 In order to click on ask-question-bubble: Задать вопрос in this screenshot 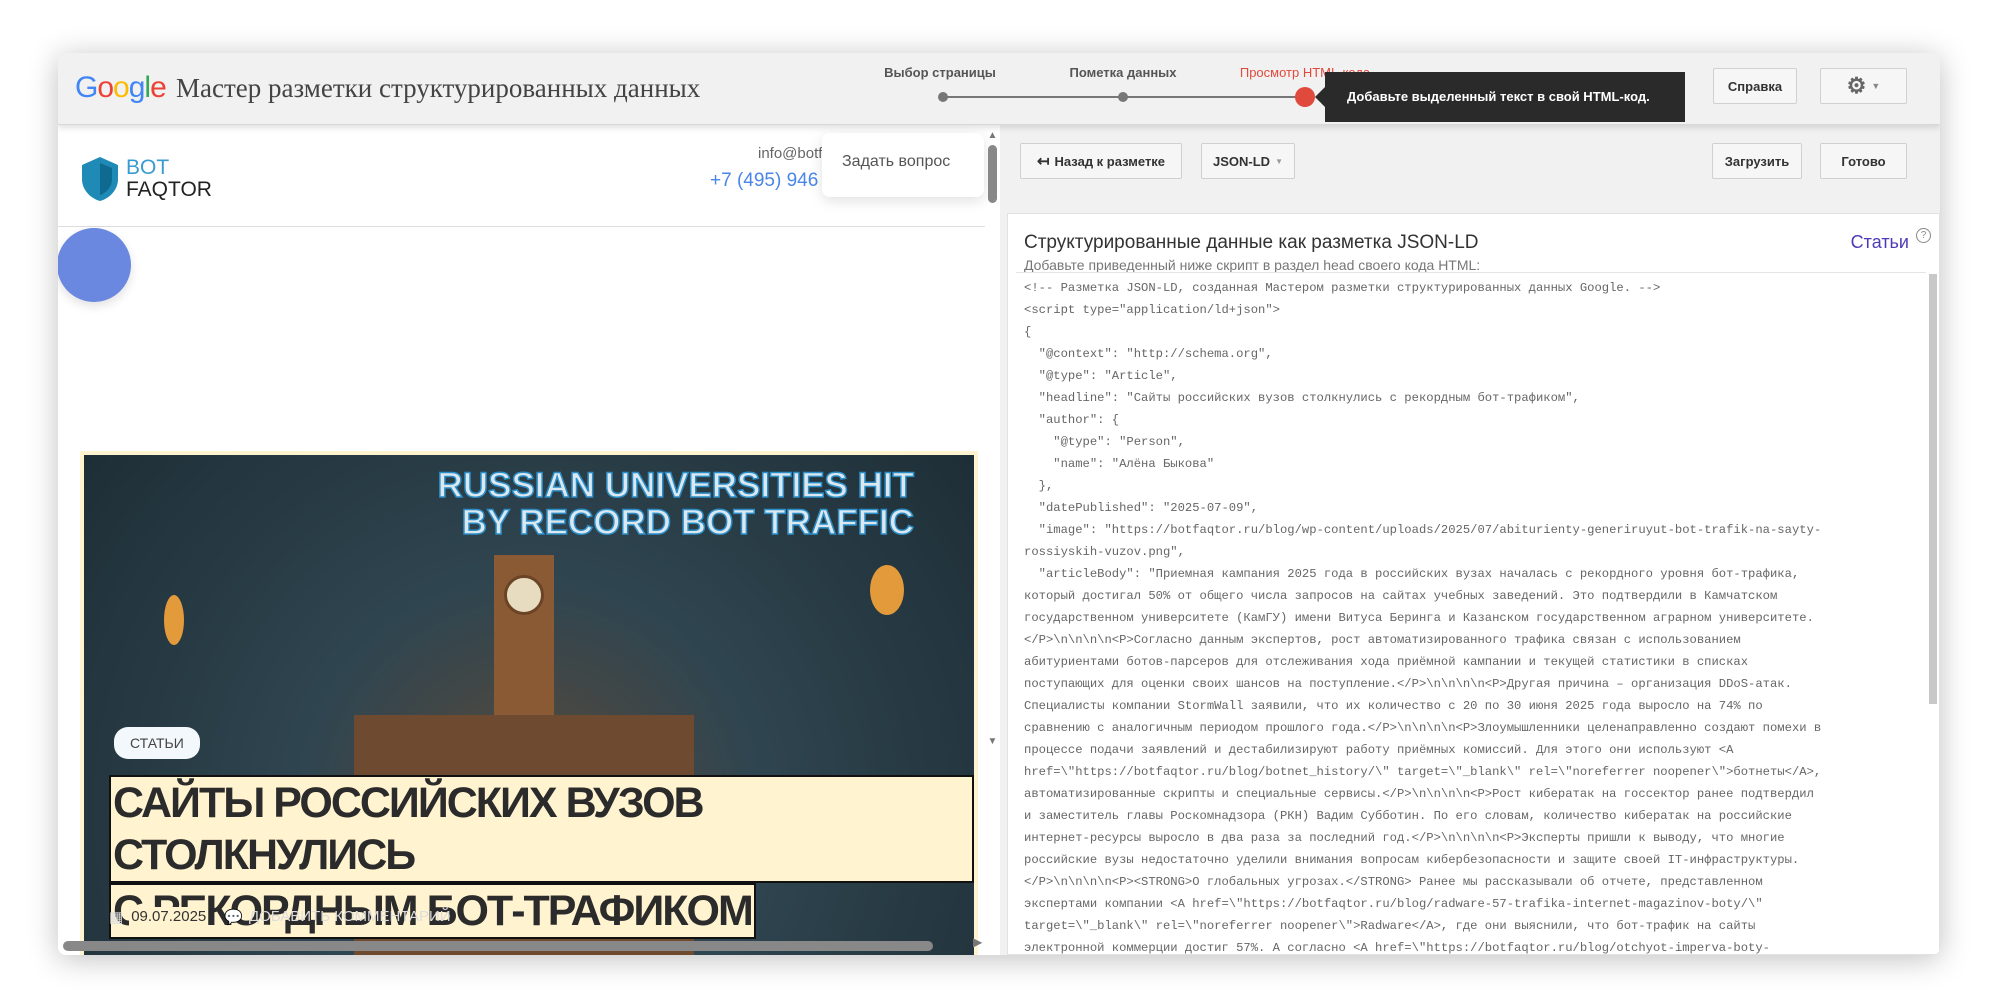, I will do `click(903, 165)`.